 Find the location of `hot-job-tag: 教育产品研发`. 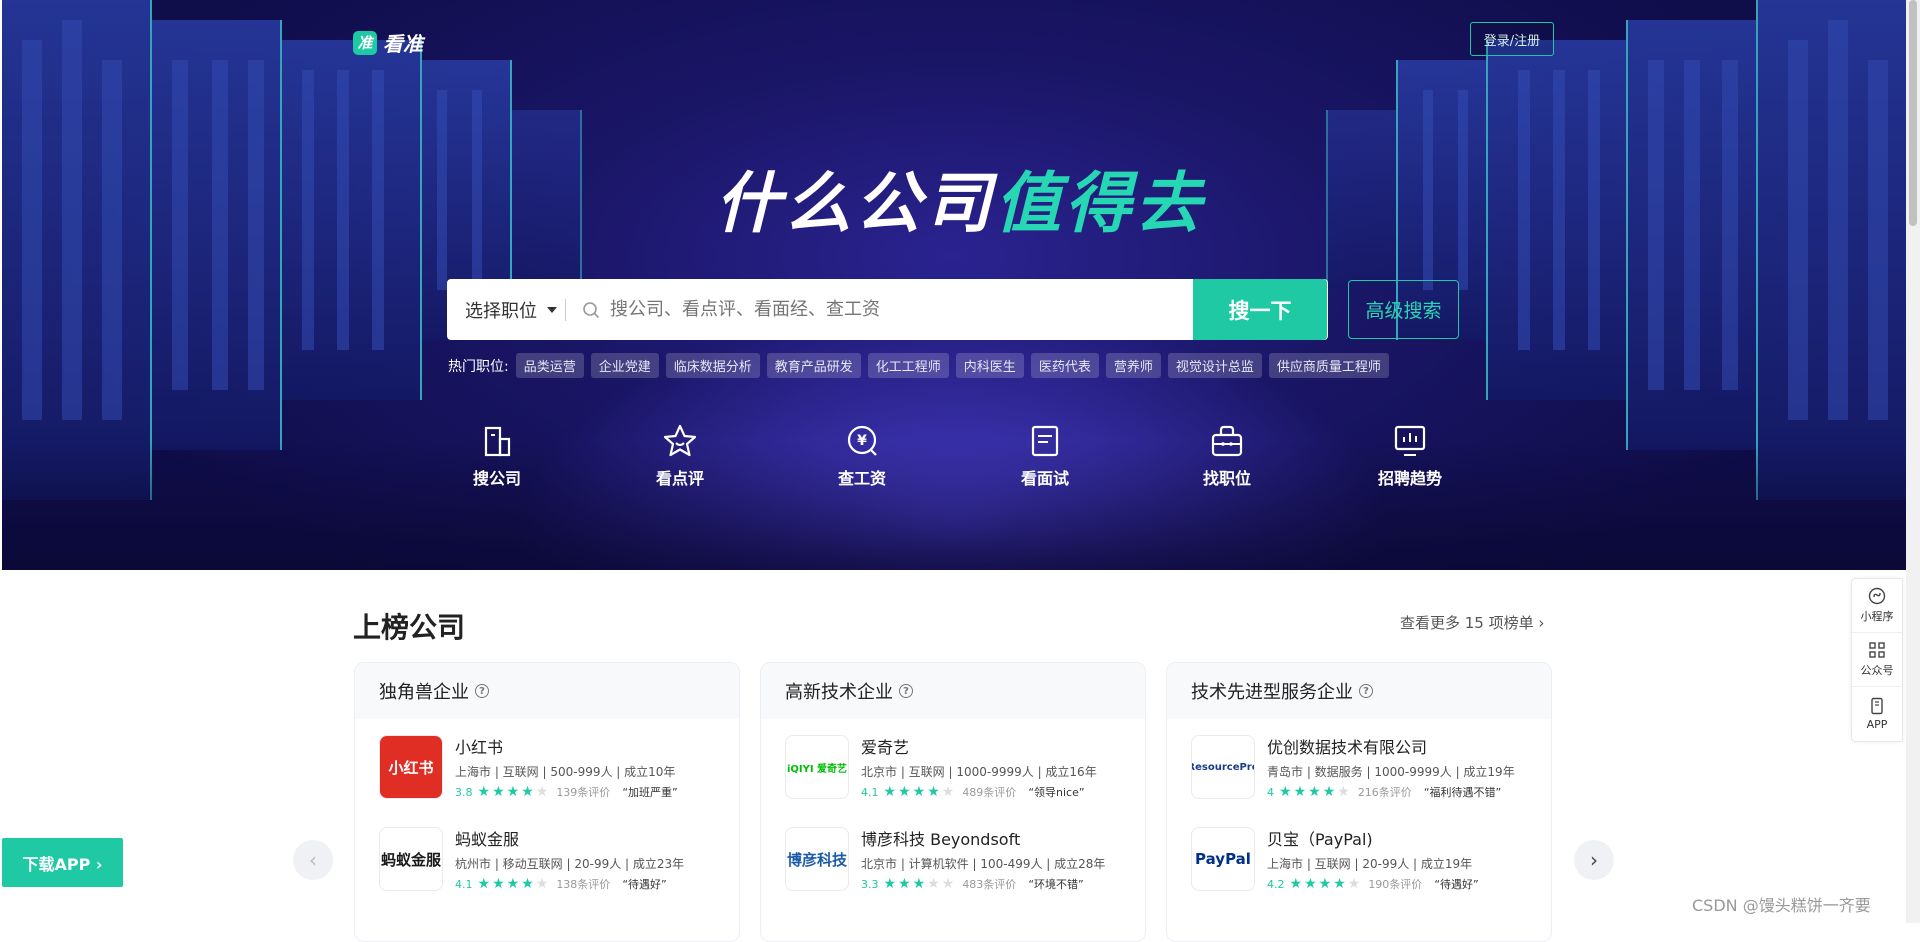

hot-job-tag: 教育产品研发 is located at coordinates (813, 365).